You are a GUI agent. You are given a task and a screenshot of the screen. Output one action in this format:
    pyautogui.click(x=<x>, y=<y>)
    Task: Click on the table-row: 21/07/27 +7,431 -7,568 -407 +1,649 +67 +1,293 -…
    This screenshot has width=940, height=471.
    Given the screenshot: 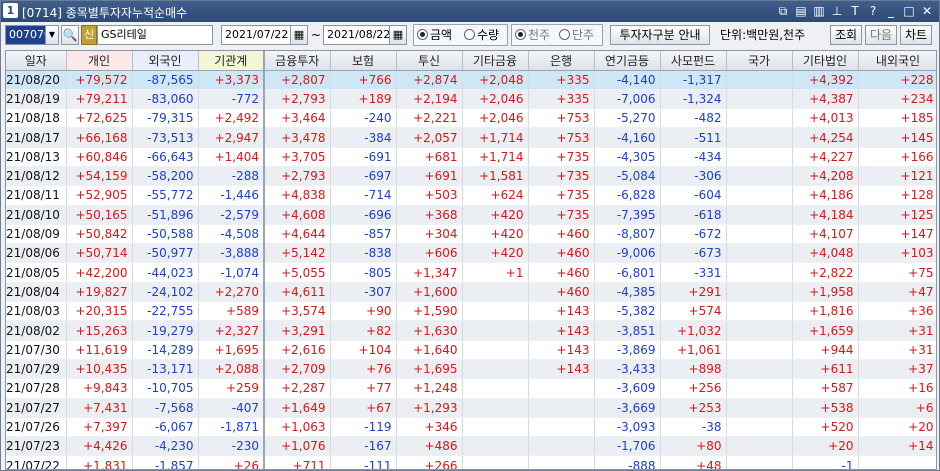 What is the action you would take?
    pyautogui.click(x=471, y=408)
    